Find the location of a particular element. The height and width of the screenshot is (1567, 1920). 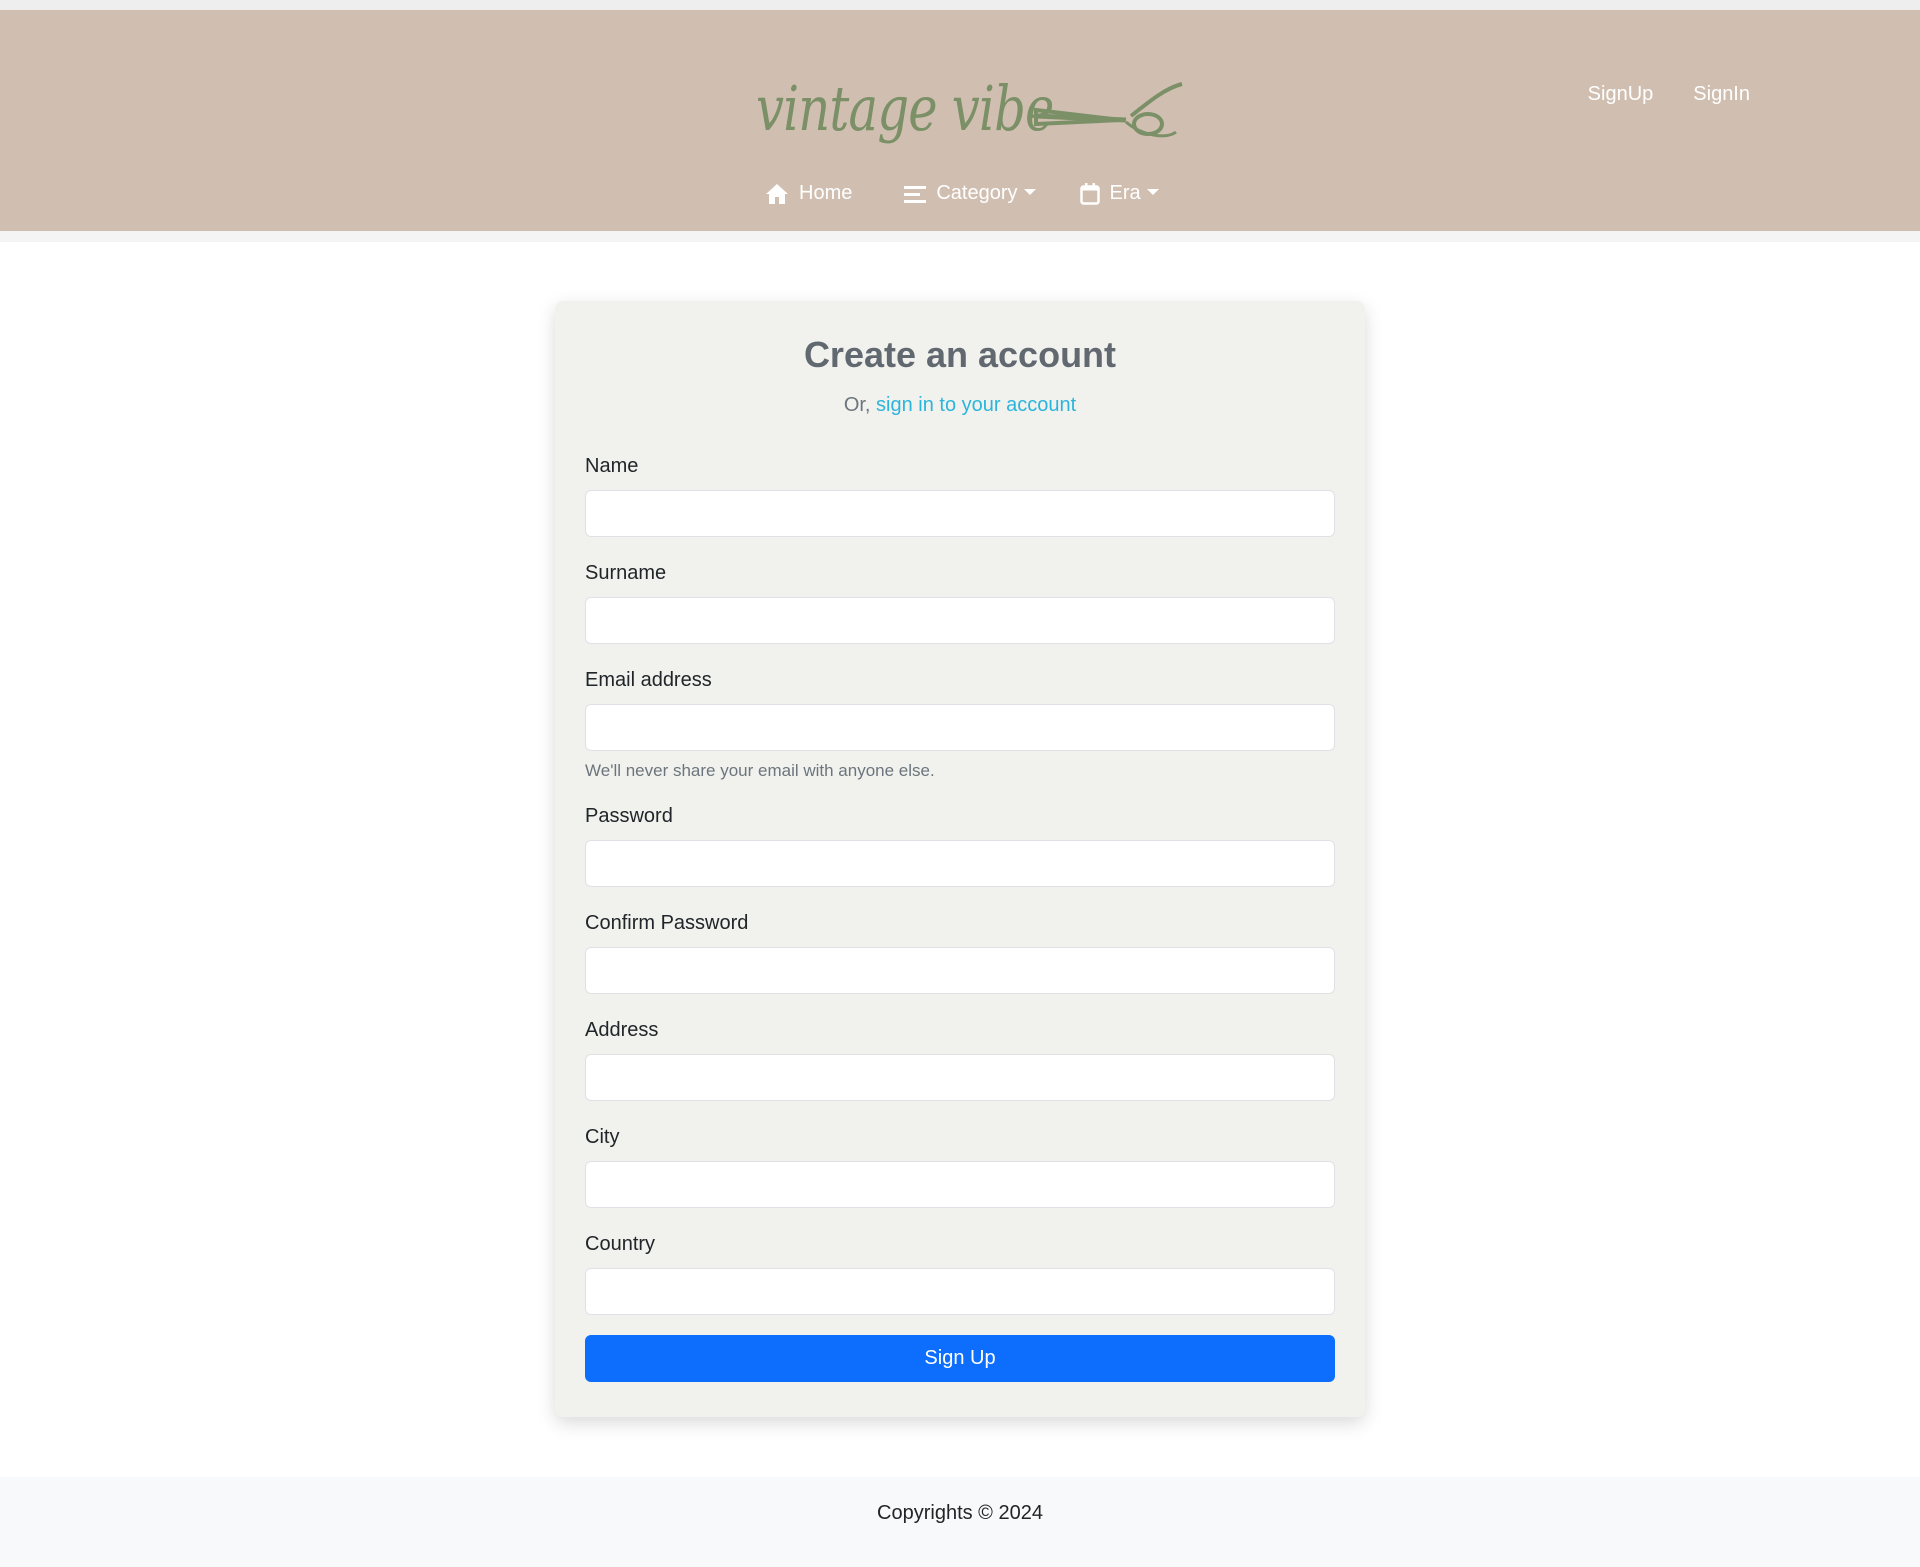

site-footer: Copyrights © 2024 is located at coordinates (960, 1522).